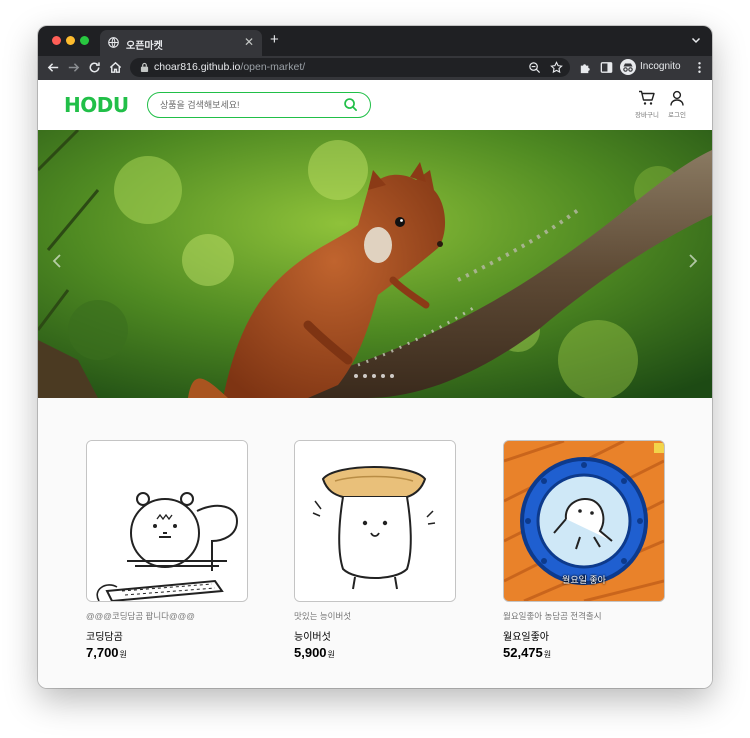 The image size is (750, 738). What do you see at coordinates (181, 43) in the screenshot?
I see `active-tab: 오픈마켓 ✕` at bounding box center [181, 43].